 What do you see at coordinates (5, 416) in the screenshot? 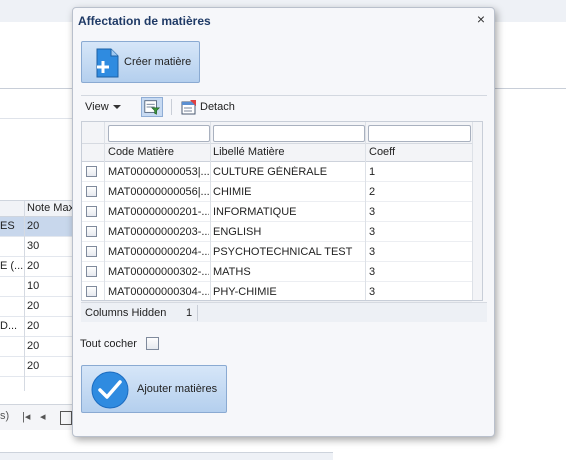
I see `background-pager-text: s)` at bounding box center [5, 416].